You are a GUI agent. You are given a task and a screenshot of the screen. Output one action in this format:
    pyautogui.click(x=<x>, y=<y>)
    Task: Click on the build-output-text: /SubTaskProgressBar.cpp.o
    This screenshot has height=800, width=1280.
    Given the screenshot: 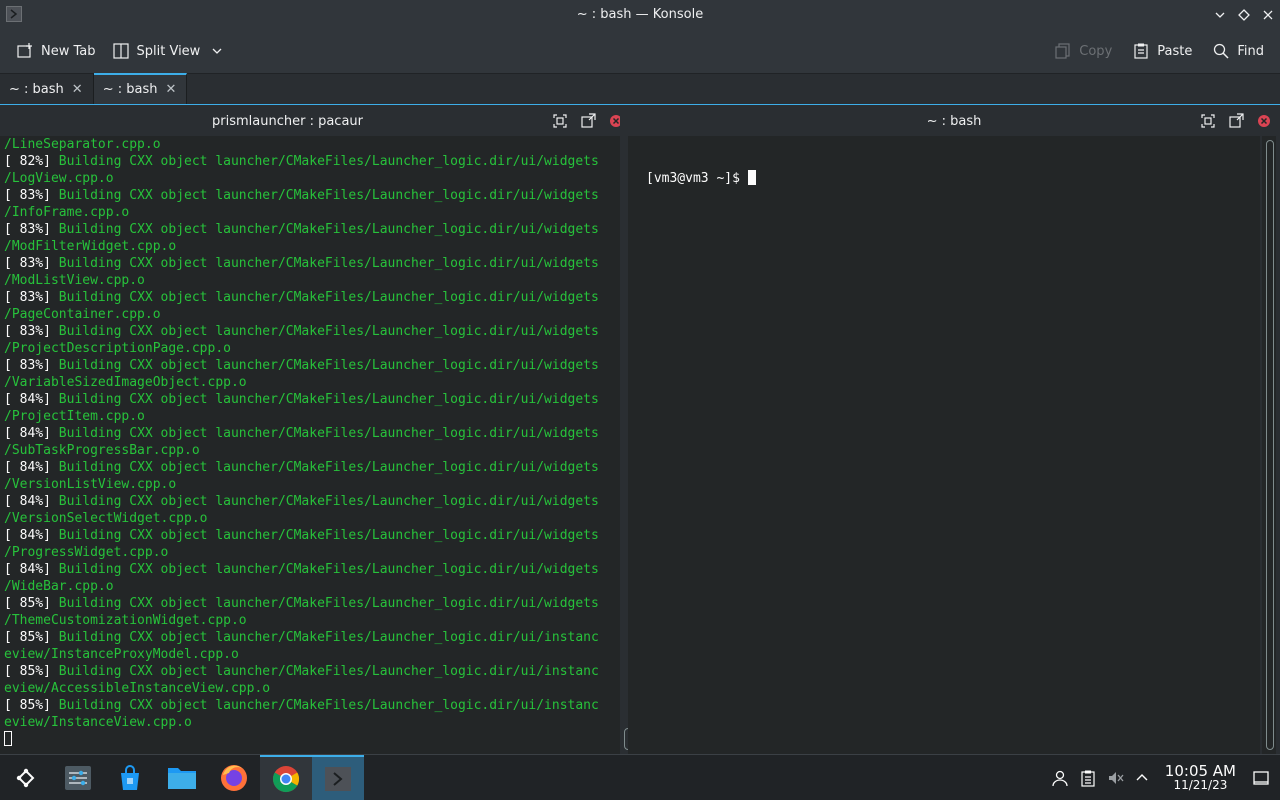 What is the action you would take?
    pyautogui.click(x=102, y=450)
    